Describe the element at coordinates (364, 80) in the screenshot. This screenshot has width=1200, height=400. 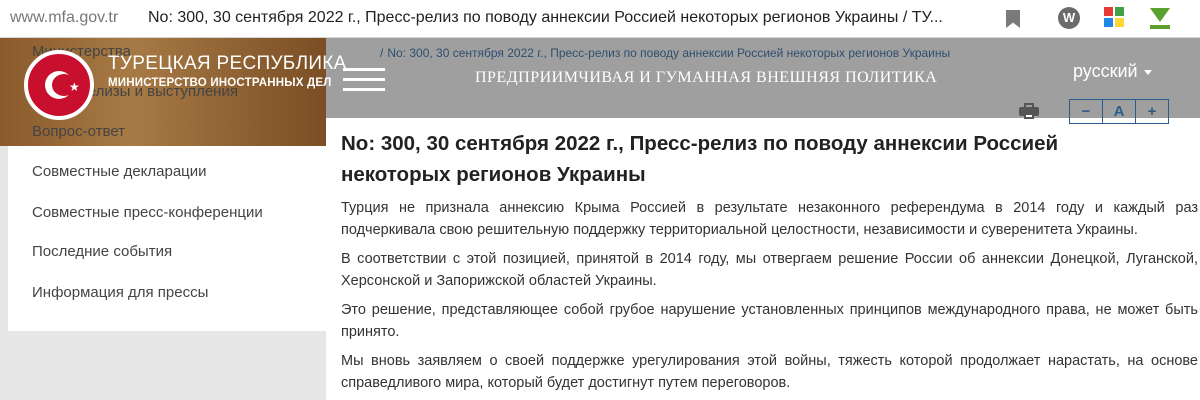
I see `menu-icon` at that location.